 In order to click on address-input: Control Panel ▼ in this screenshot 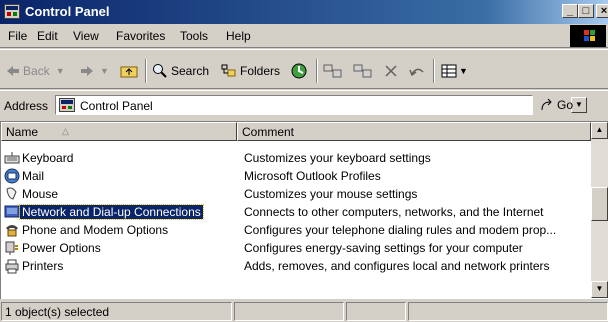, I will do `click(321, 105)`.